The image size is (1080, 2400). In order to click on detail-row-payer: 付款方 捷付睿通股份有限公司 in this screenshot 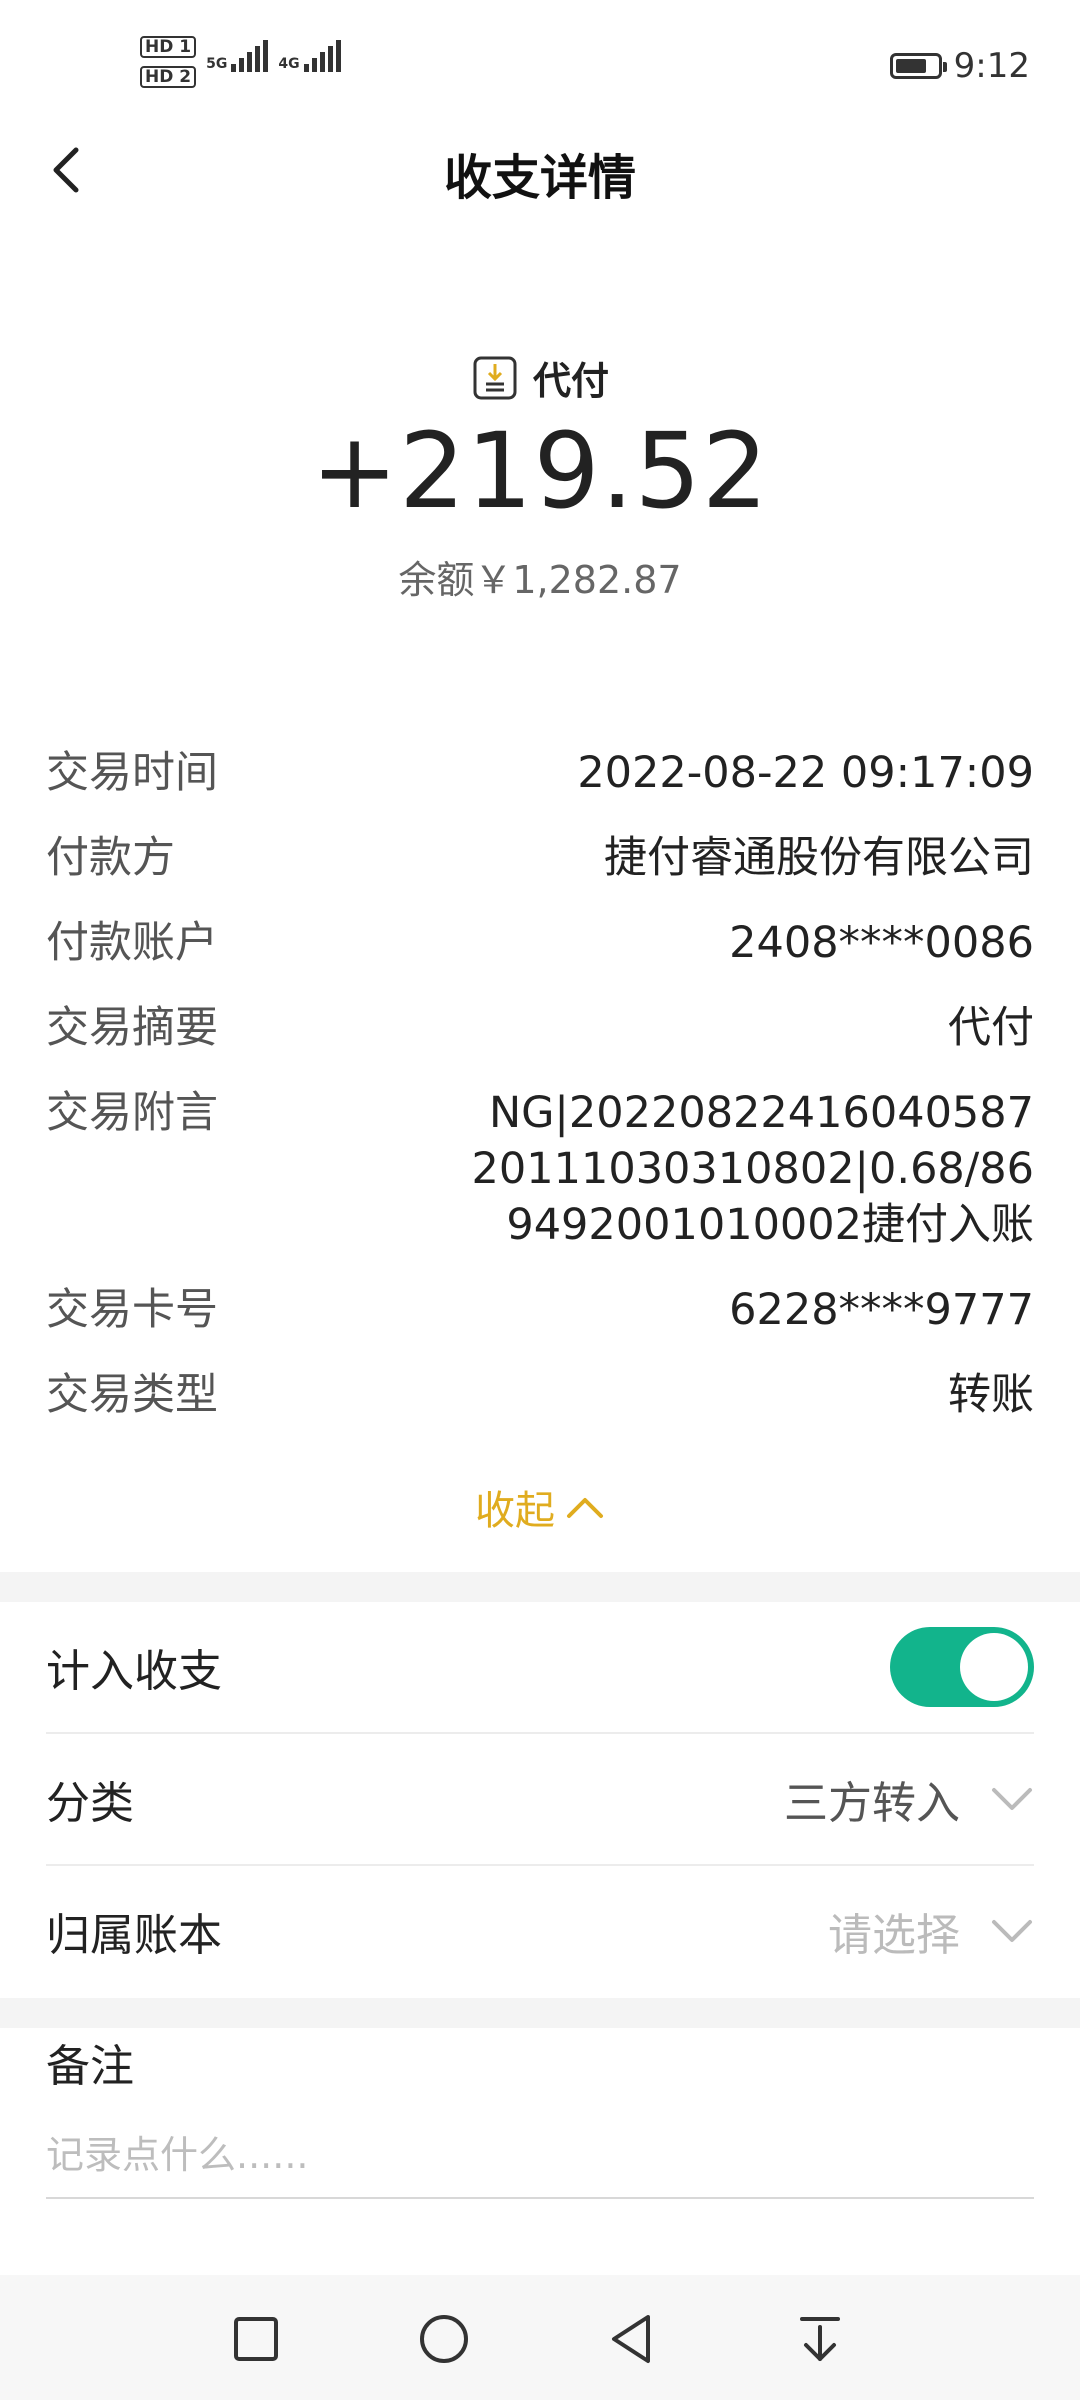, I will do `click(540, 858)`.